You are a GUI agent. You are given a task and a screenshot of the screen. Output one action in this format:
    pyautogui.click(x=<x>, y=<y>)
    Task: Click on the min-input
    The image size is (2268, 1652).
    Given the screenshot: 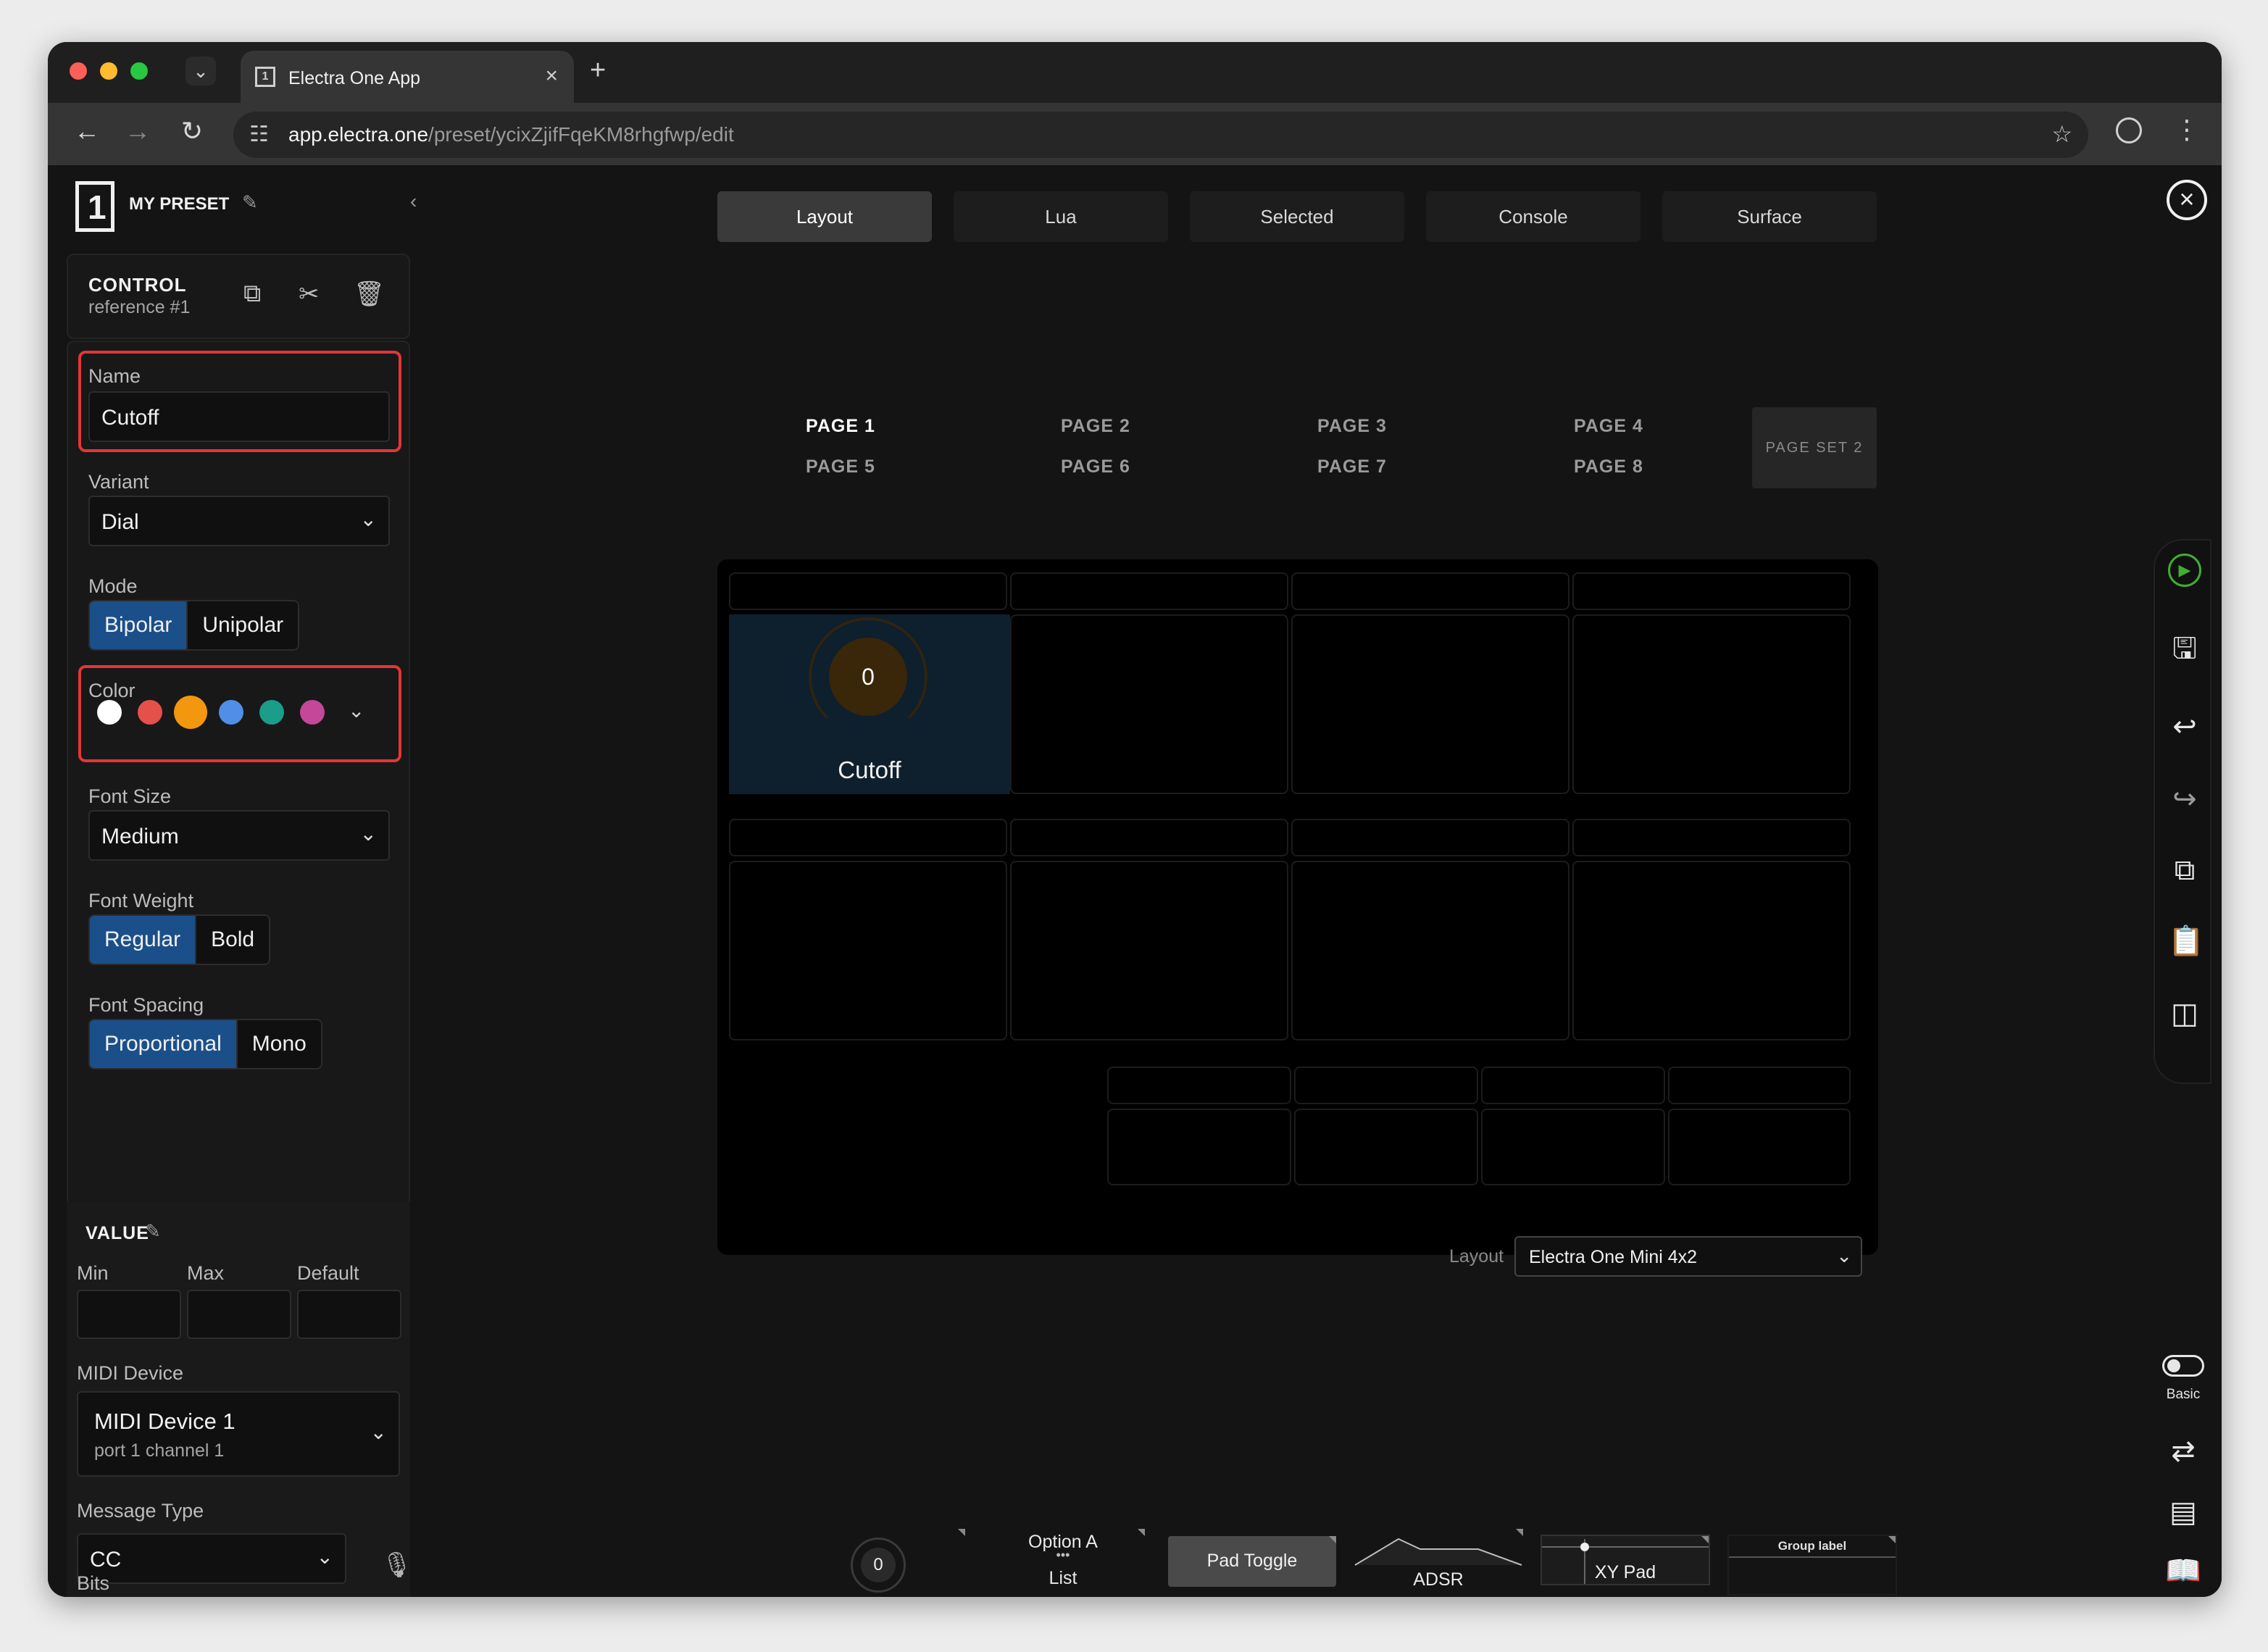 What is the action you would take?
    pyautogui.click(x=129, y=1314)
    